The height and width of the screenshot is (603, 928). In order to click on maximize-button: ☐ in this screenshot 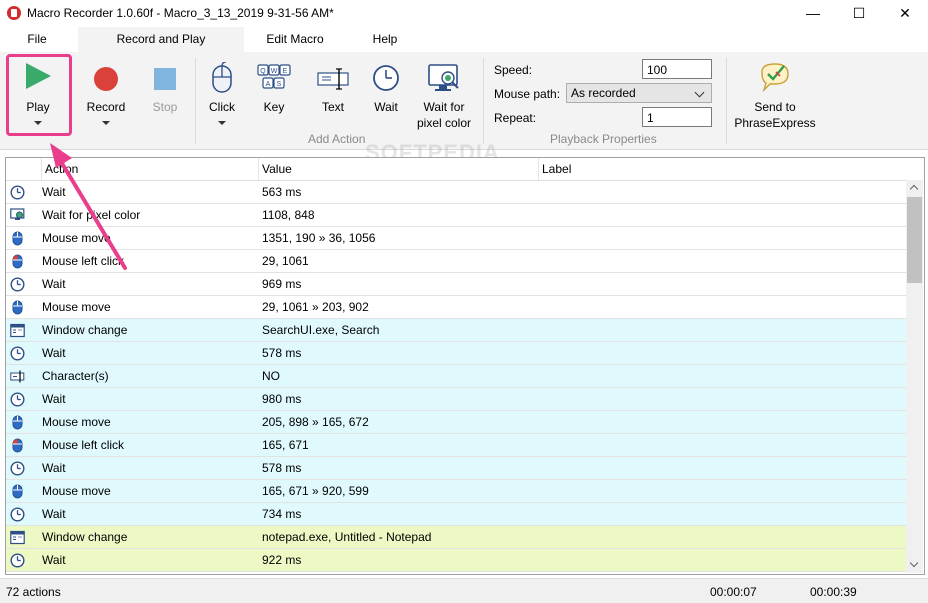, I will do `click(859, 13)`.